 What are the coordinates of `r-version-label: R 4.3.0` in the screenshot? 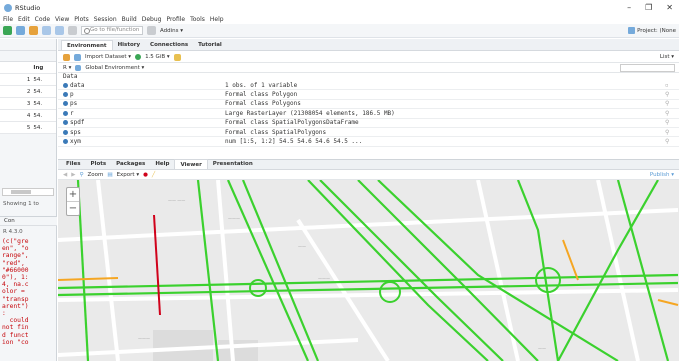 It's located at (13, 232).